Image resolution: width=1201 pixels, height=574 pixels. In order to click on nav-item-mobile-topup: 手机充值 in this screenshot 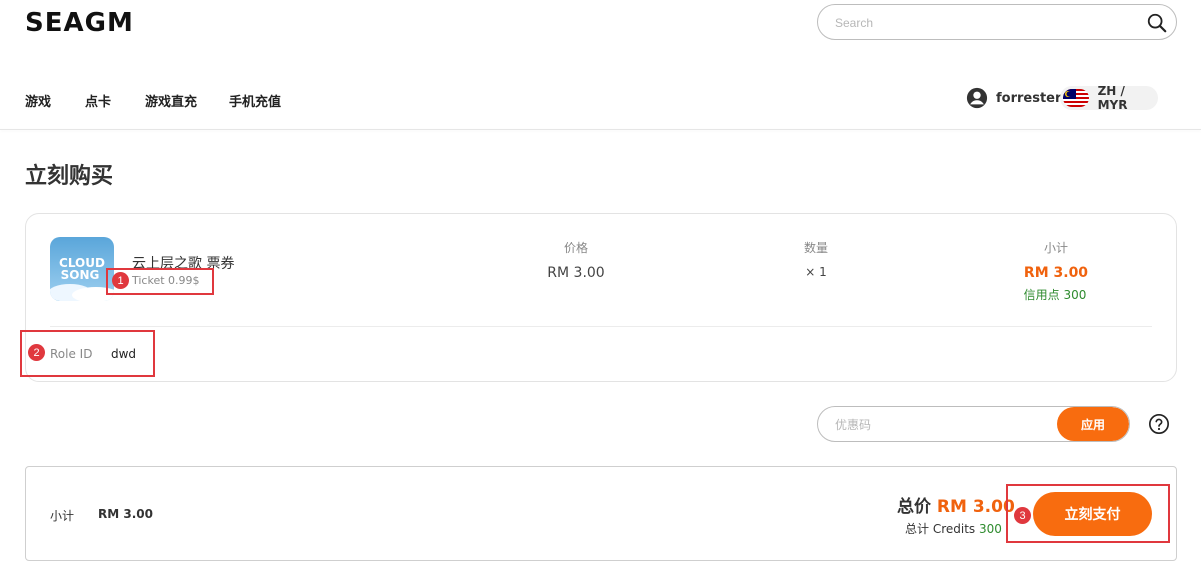, I will do `click(255, 100)`.